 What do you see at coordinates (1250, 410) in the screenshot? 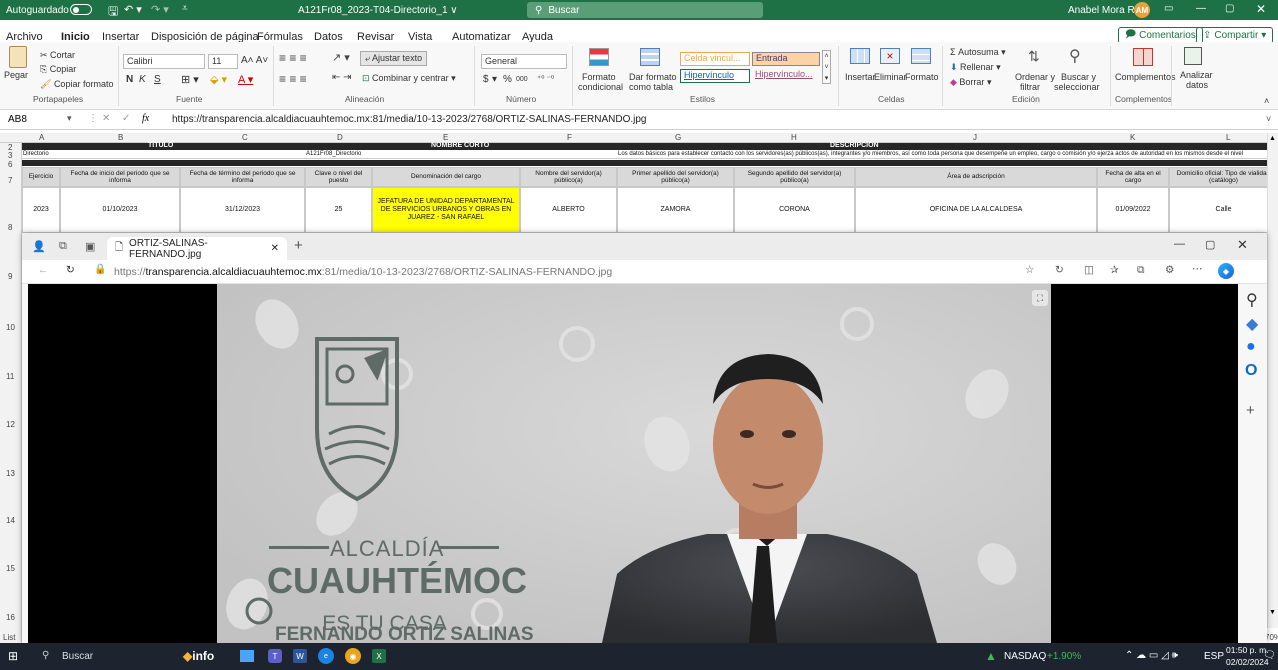
I see `sidebar-add-icon: +` at bounding box center [1250, 410].